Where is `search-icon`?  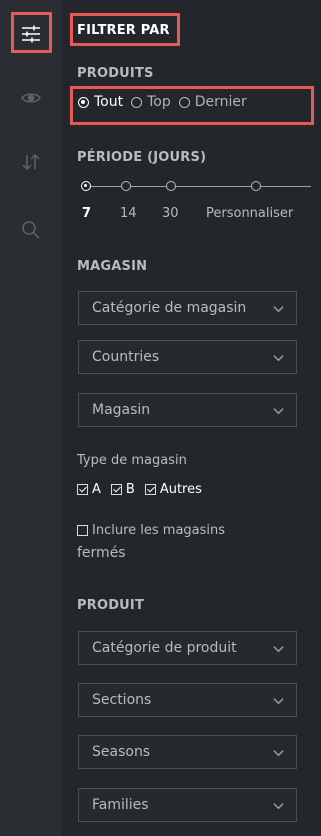 search-icon is located at coordinates (31, 230).